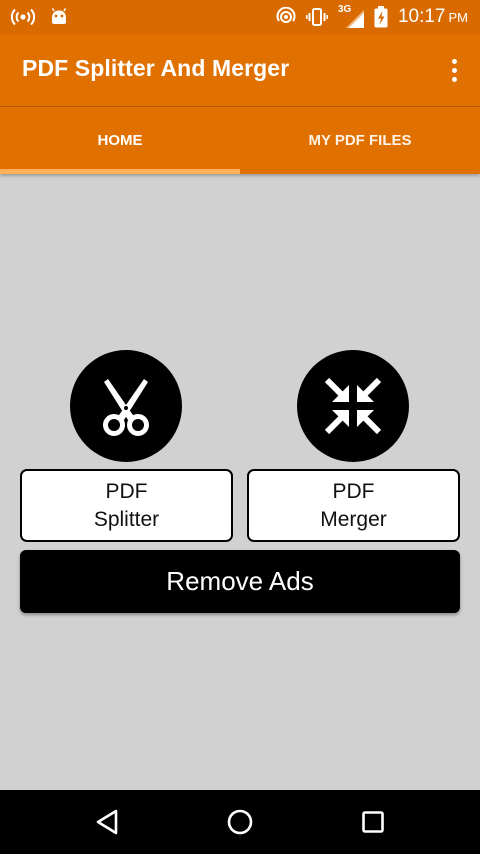  Describe the element at coordinates (126, 519) in the screenshot. I see `pdf-splitter-line2: Splitter` at that location.